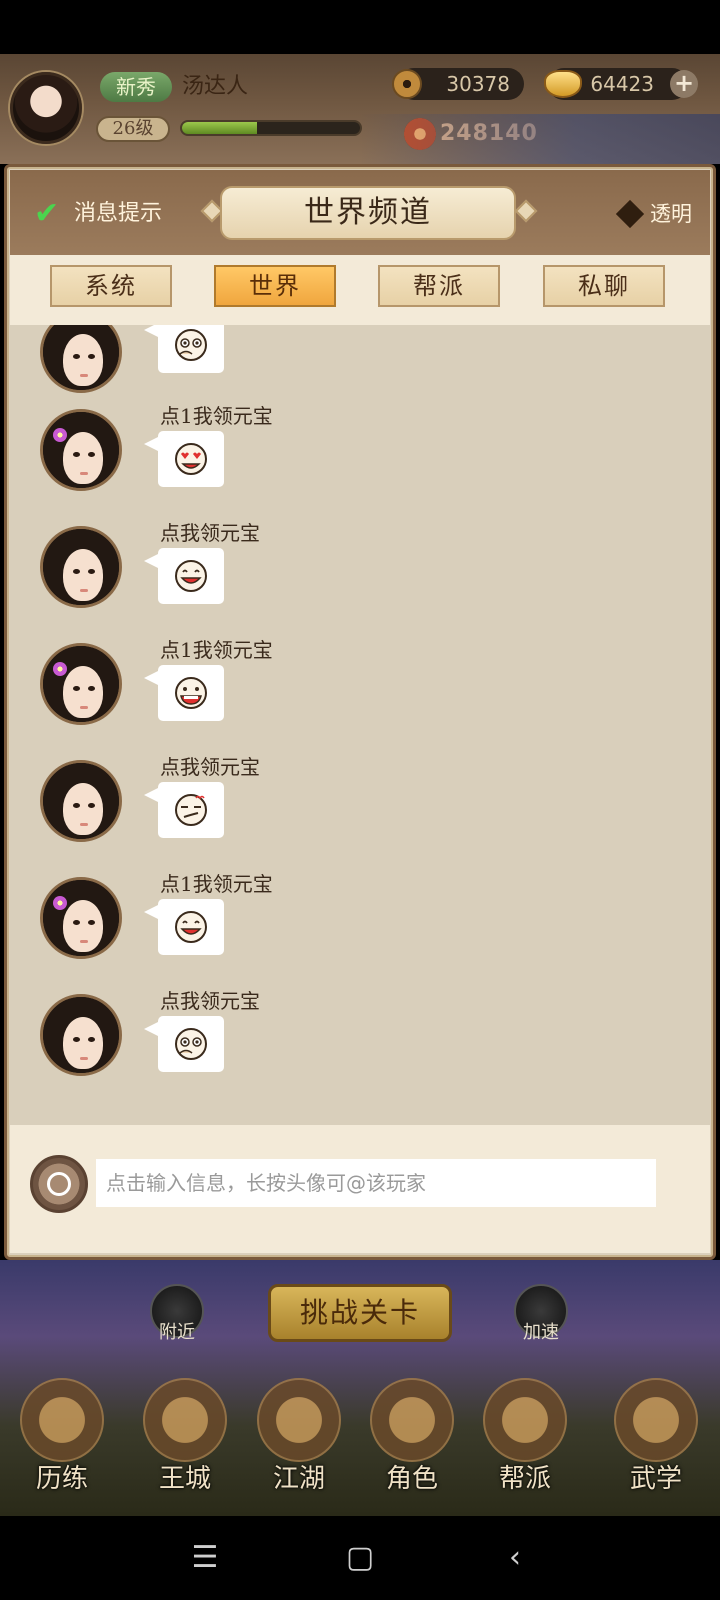 This screenshot has height=1600, width=720. What do you see at coordinates (215, 86) in the screenshot?
I see `player-name: 汤达人` at bounding box center [215, 86].